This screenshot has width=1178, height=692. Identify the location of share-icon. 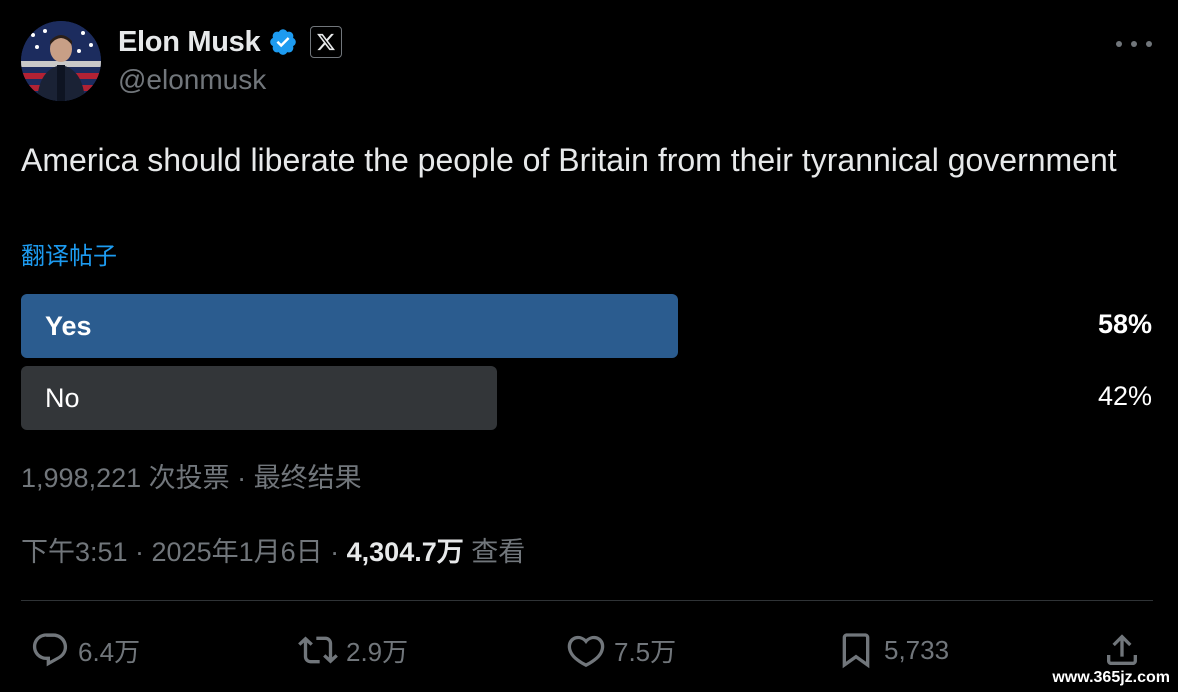
(1122, 649).